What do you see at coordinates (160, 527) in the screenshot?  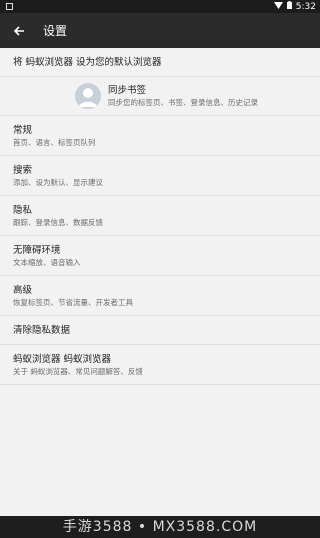 I see `watermark: 手游3588 • MX3588.COM` at bounding box center [160, 527].